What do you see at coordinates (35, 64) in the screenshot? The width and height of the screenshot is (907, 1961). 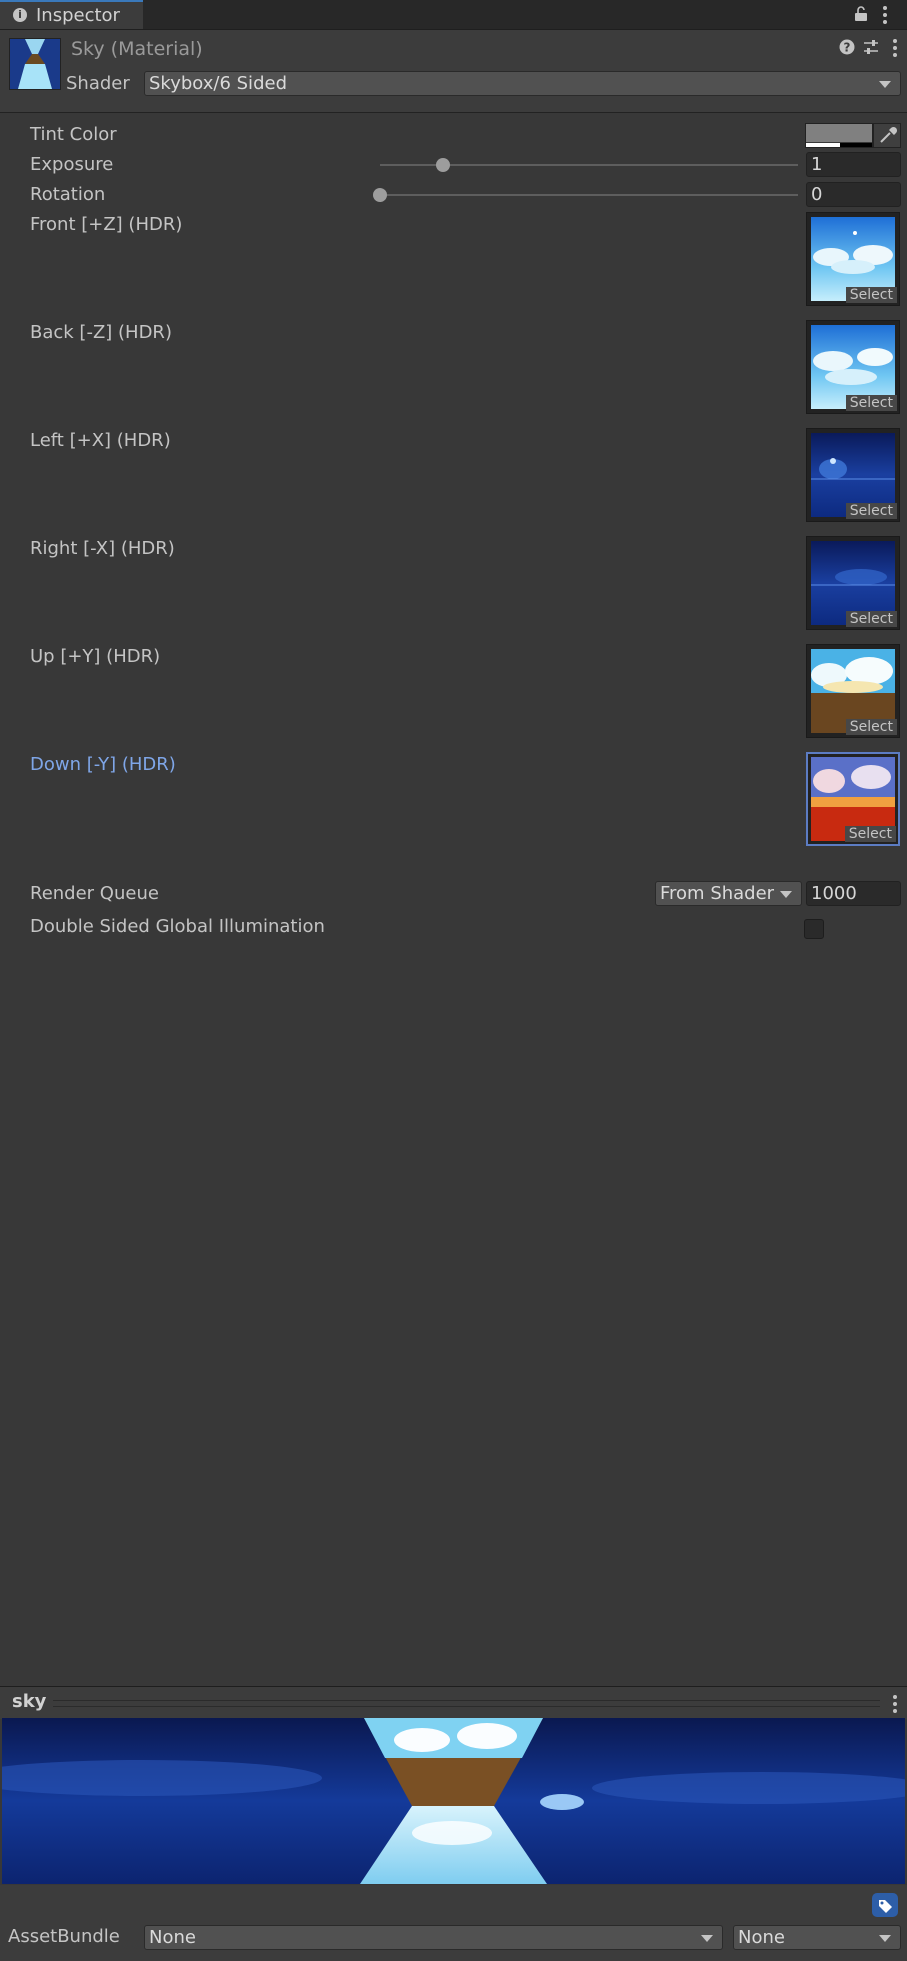 I see `material-preview-thumbnail` at bounding box center [35, 64].